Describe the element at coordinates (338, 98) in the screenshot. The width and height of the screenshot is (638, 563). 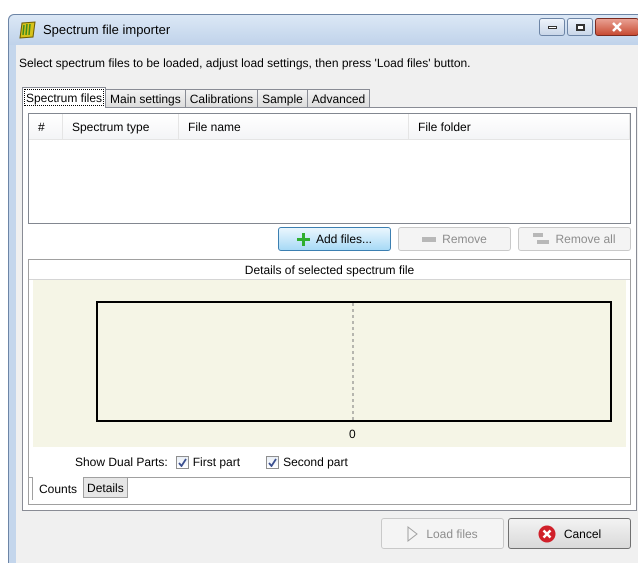
I see `tab: Advanced` at that location.